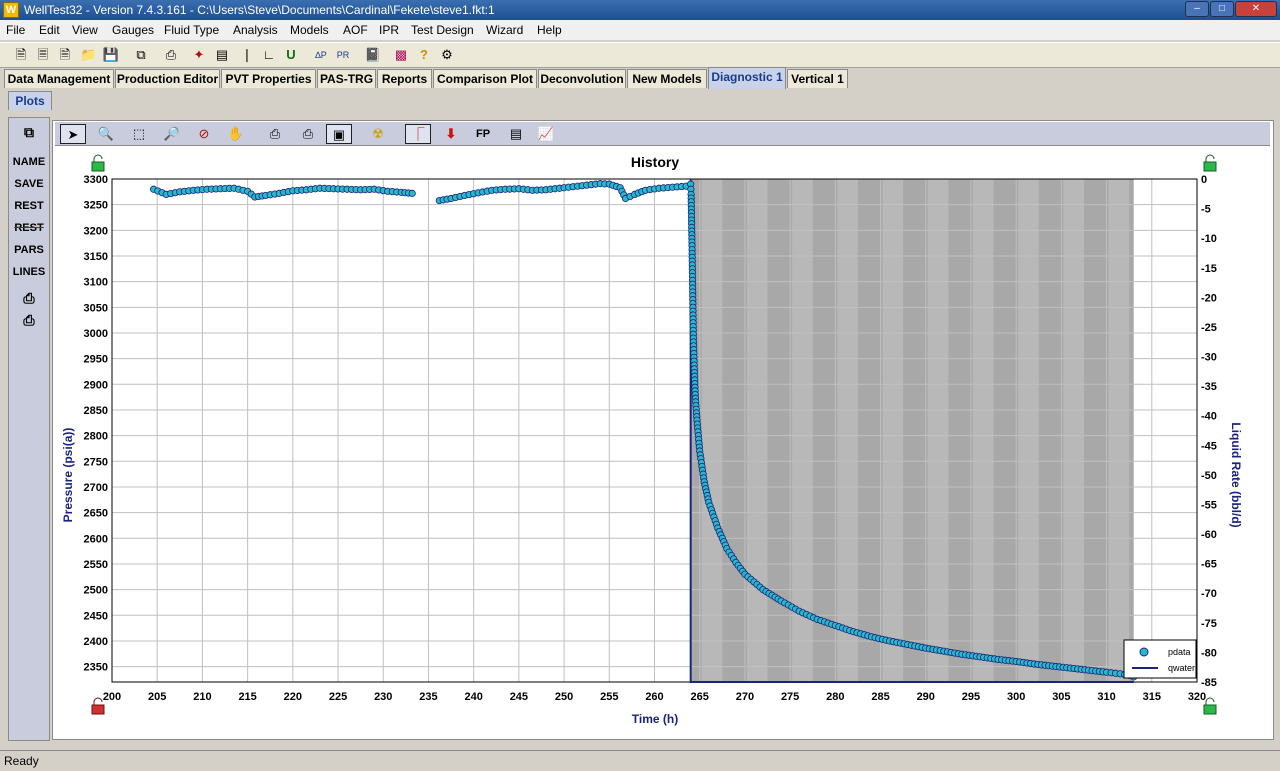 Image resolution: width=1280 pixels, height=771 pixels. Describe the element at coordinates (96, 437) in the screenshot. I see `y-tick-label: 2800` at that location.